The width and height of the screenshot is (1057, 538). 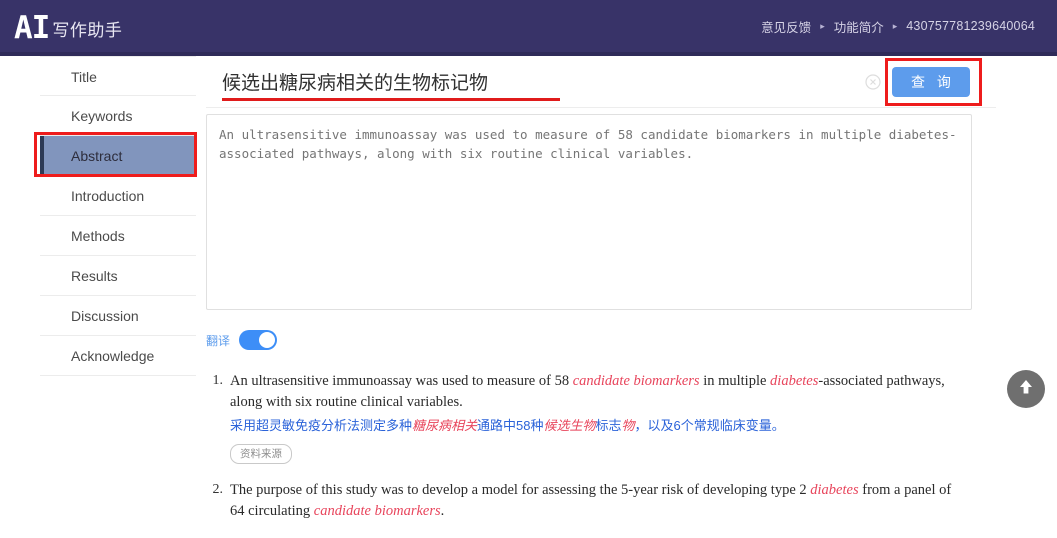 What do you see at coordinates (391, 99) in the screenshot?
I see `annotation-underline-search` at bounding box center [391, 99].